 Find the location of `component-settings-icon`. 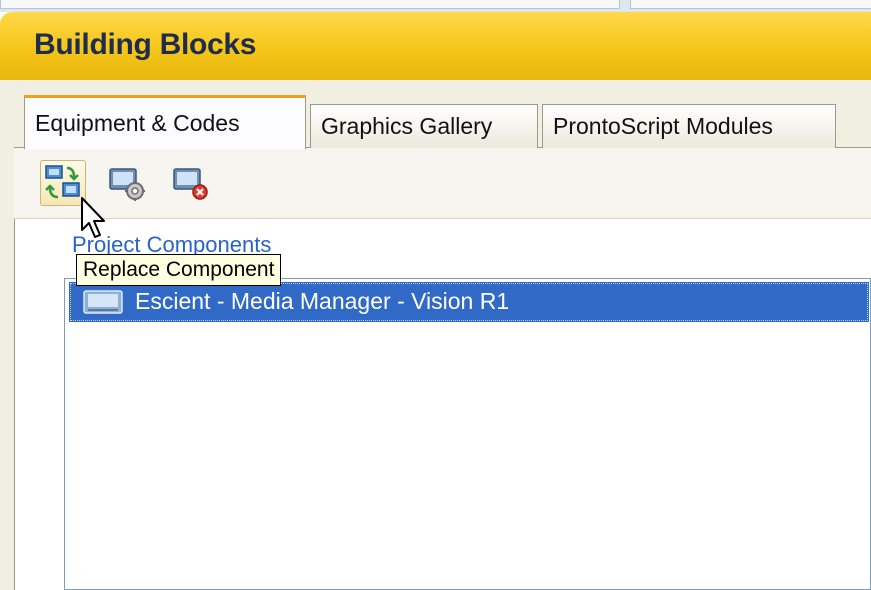

component-settings-icon is located at coordinates (127, 184).